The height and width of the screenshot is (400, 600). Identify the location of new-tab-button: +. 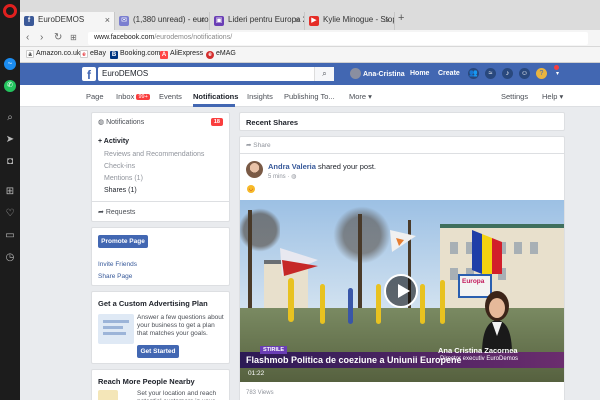
(401, 18).